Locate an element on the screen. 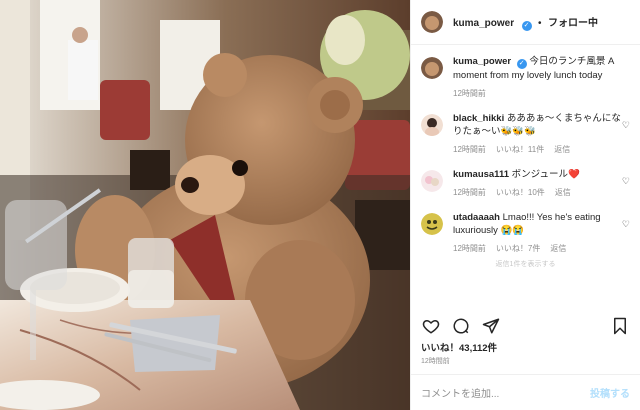 Image resolution: width=640 pixels, height=410 pixels. author-username: kuma_power is located at coordinates (483, 23).